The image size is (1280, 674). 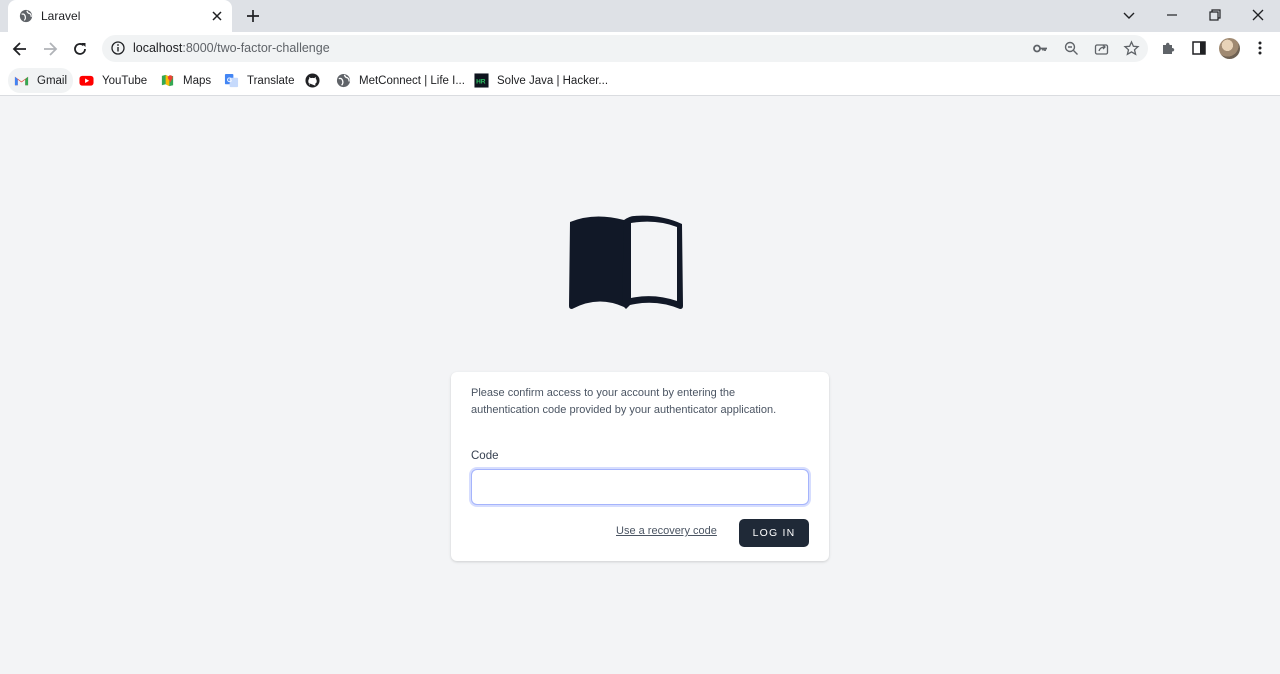 I want to click on bookmark-translate: G Translate, so click(x=259, y=80).